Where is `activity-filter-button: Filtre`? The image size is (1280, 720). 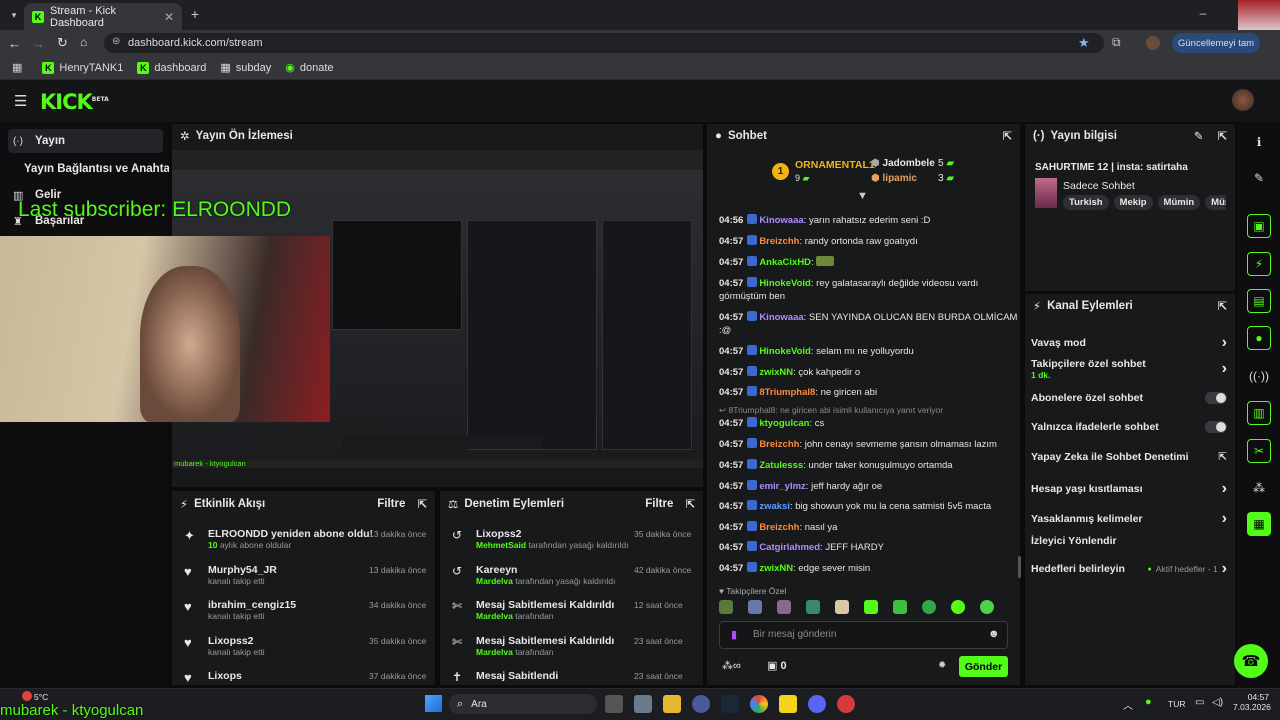
activity-filter-button: Filtre is located at coordinates (391, 504).